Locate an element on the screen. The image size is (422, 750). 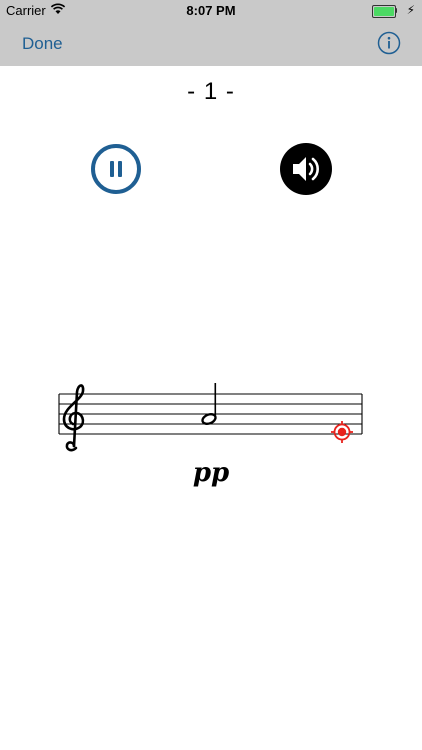
treble-clef-icon is located at coordinates (73, 418).